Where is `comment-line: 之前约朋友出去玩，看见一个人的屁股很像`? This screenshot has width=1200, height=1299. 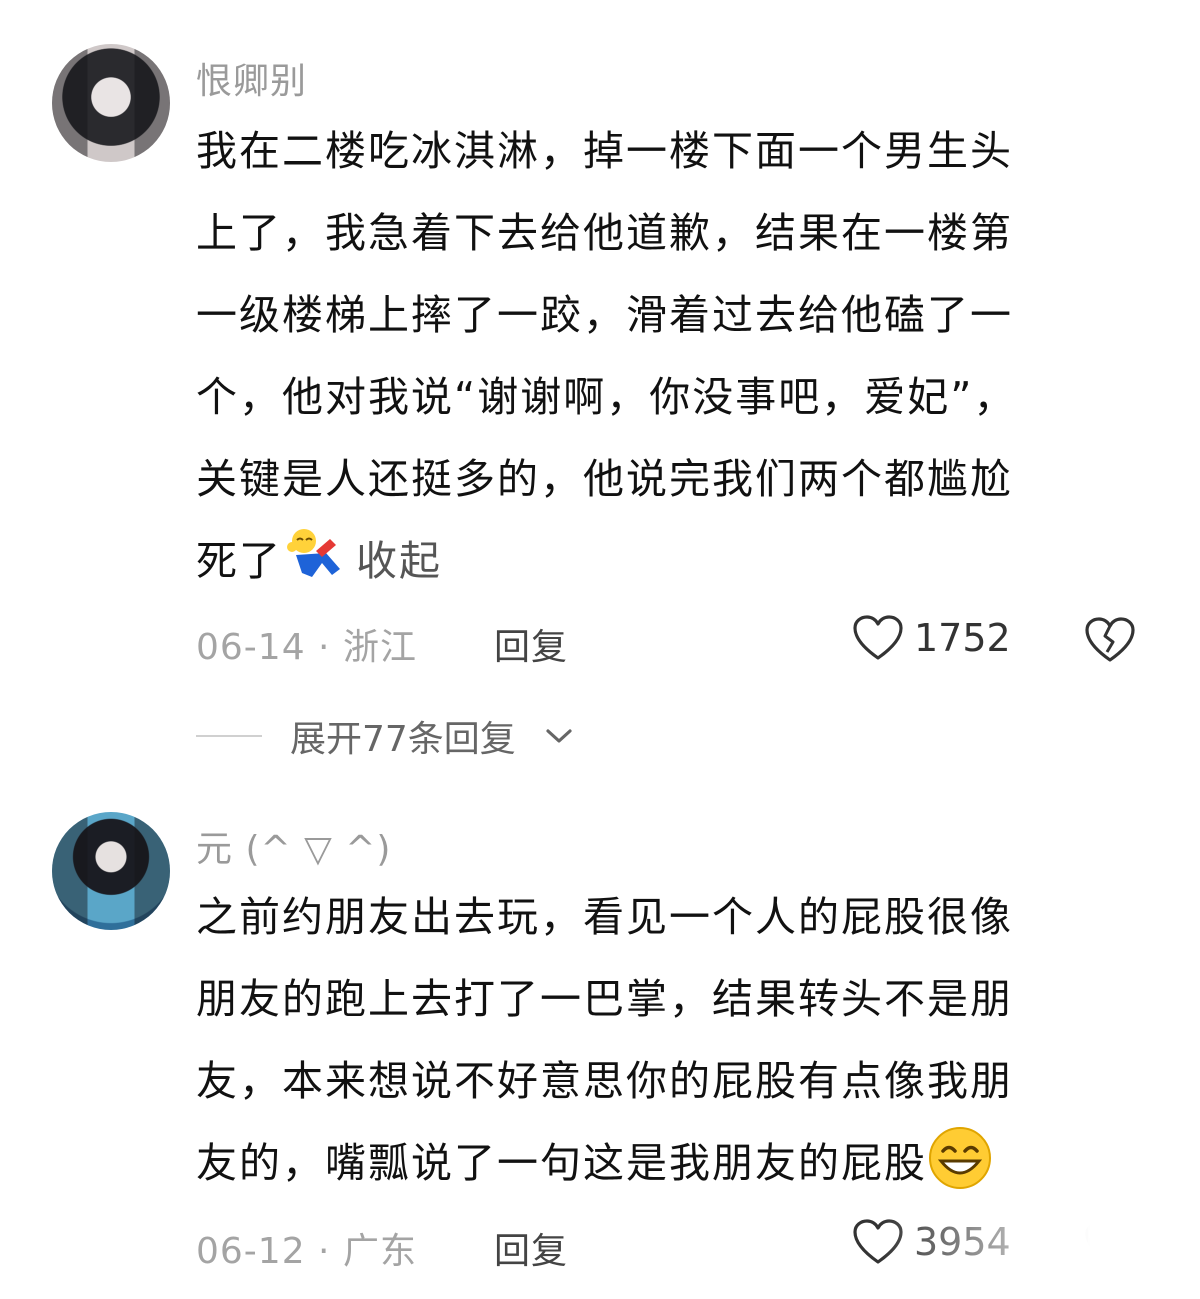 comment-line: 之前约朋友出去玩，看见一个人的屁股很像 is located at coordinates (604, 917).